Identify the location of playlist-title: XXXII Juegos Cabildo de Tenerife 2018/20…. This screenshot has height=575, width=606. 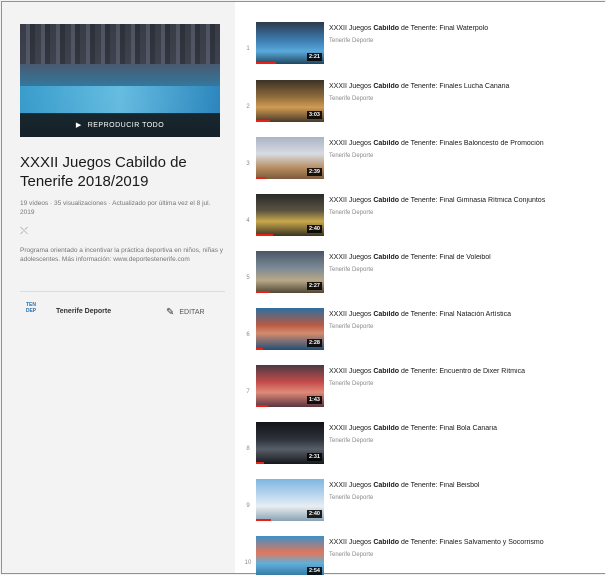
(103, 172).